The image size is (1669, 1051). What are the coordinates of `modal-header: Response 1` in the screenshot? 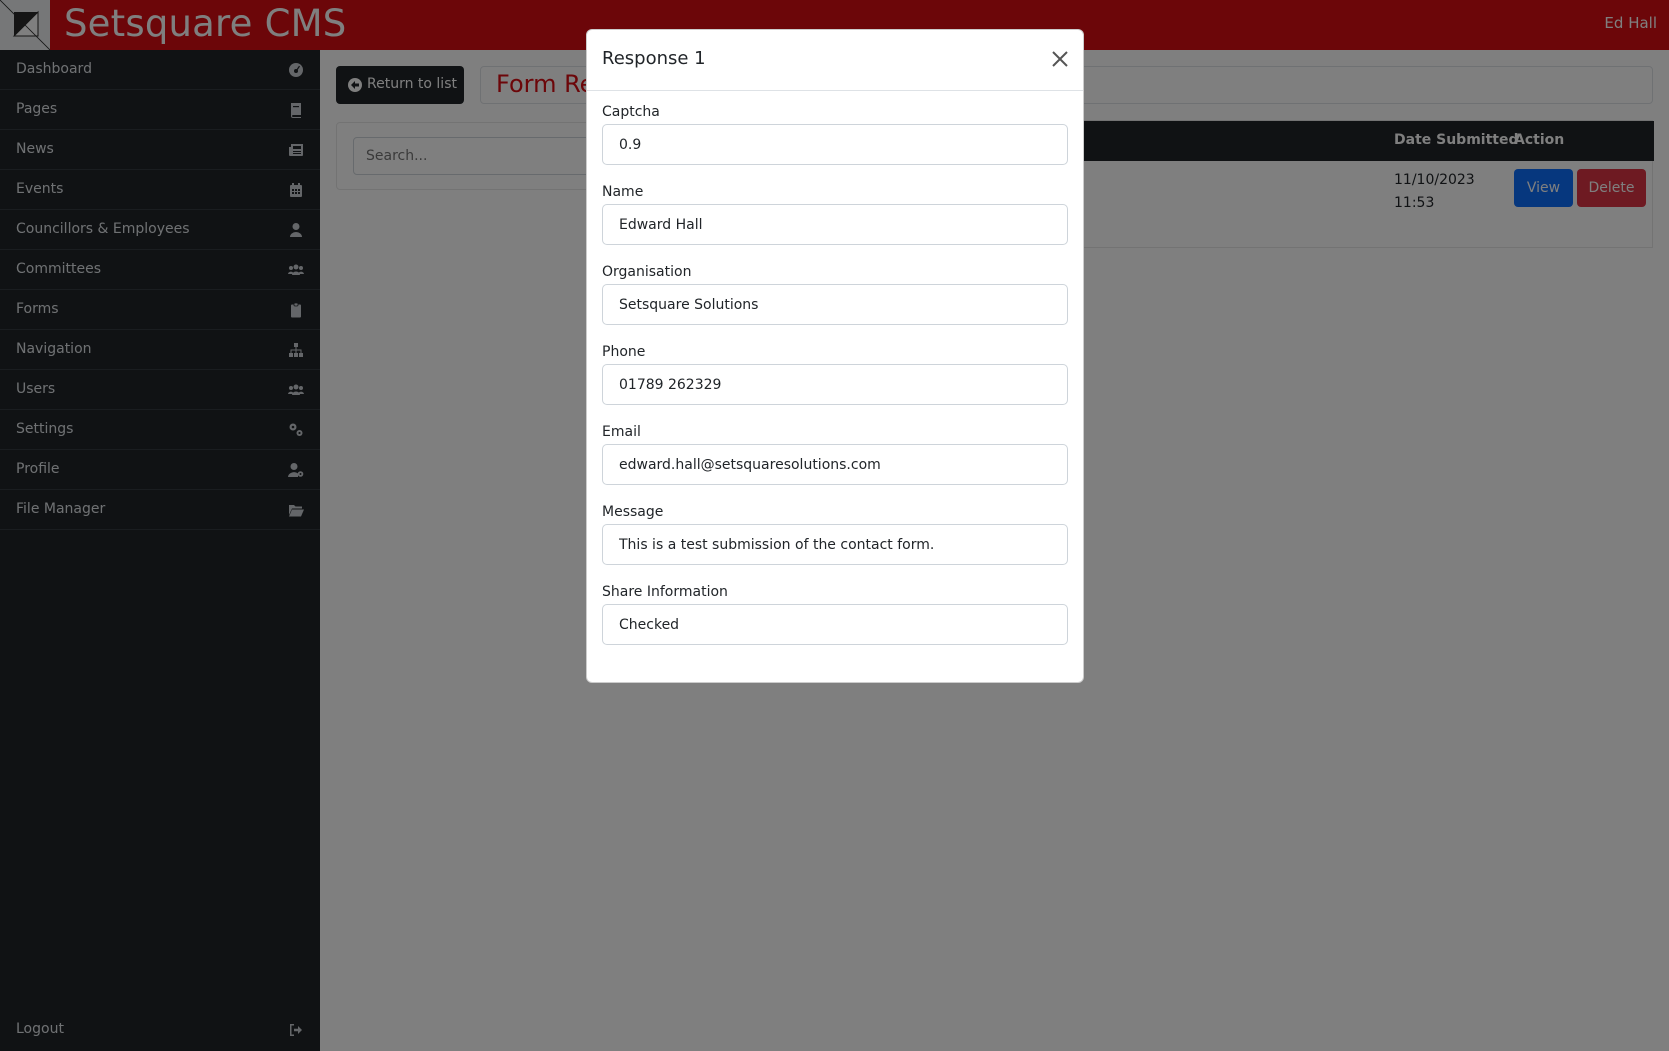 It's located at (835, 60).